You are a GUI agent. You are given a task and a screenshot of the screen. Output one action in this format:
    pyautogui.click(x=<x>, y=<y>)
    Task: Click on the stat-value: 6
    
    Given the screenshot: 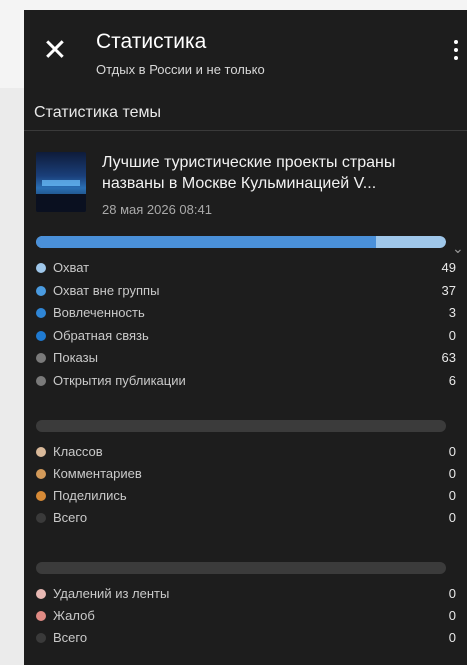 What is the action you would take?
    pyautogui.click(x=452, y=380)
    